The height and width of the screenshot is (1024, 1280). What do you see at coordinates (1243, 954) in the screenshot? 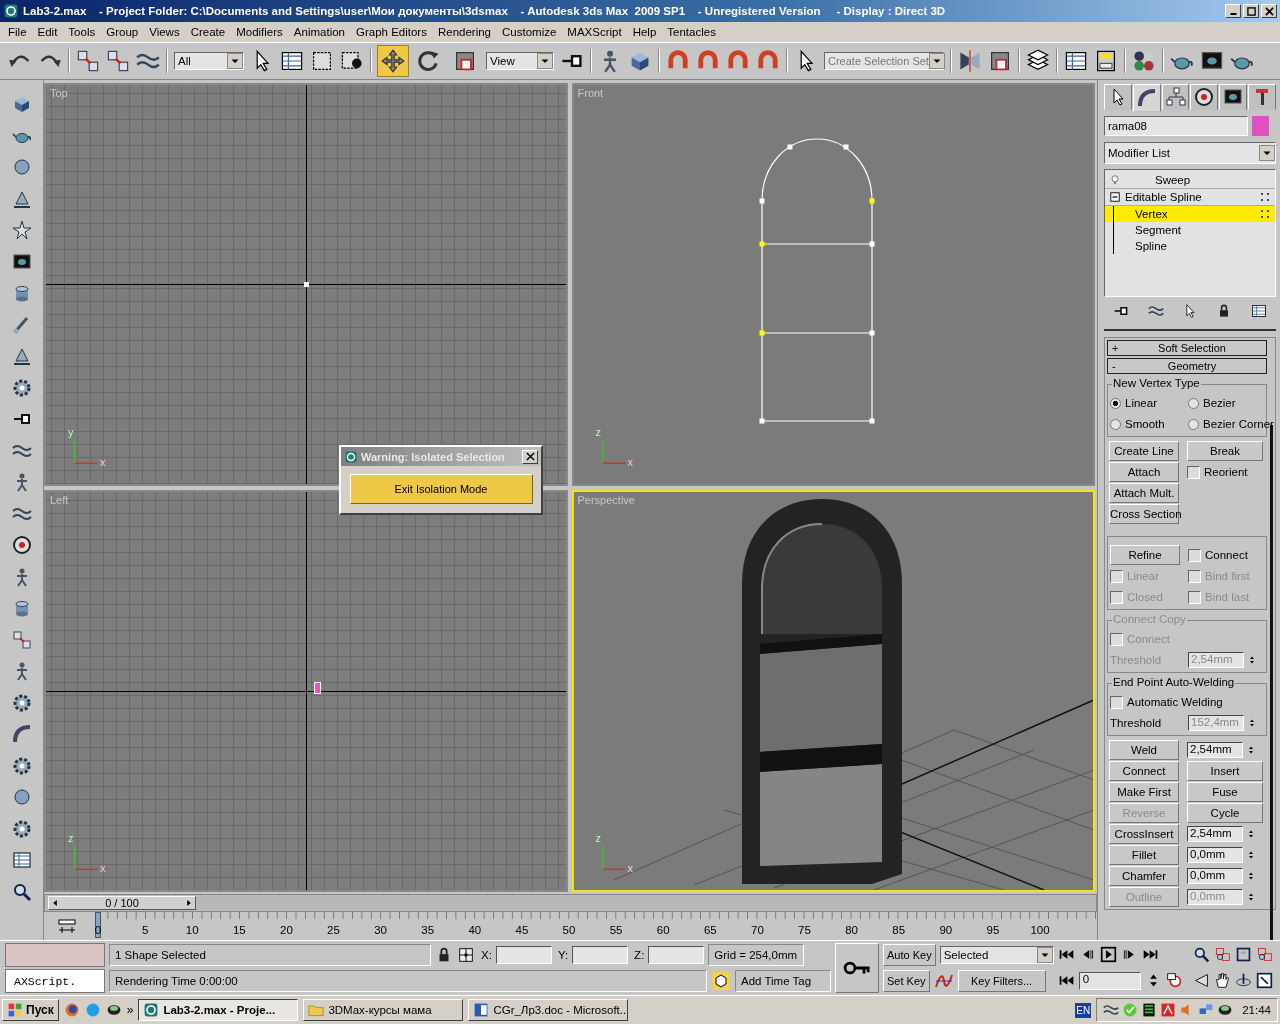
I see `zoom-extents-icon` at bounding box center [1243, 954].